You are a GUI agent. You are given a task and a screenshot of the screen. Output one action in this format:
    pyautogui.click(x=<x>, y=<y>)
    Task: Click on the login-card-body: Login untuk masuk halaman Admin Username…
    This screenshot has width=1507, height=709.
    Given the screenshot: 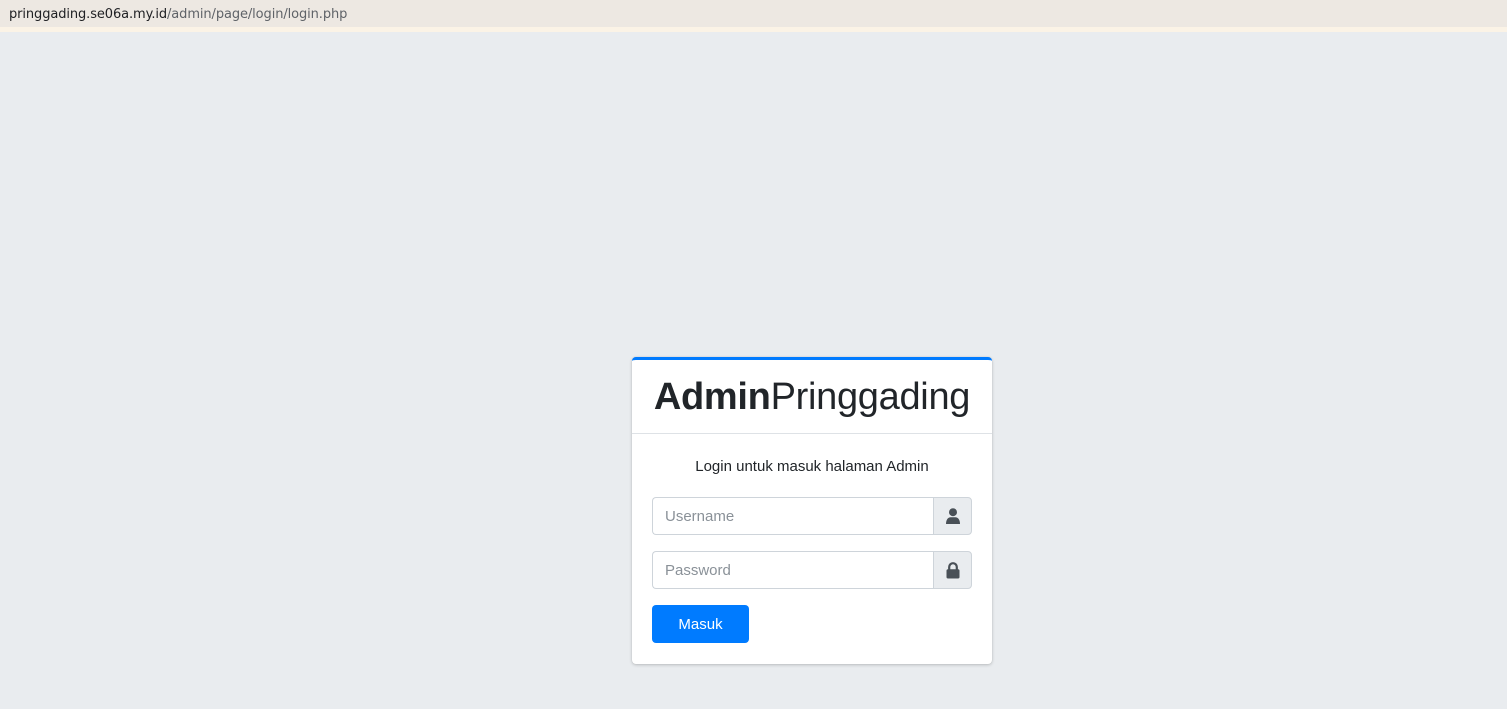 What is the action you would take?
    pyautogui.click(x=812, y=550)
    